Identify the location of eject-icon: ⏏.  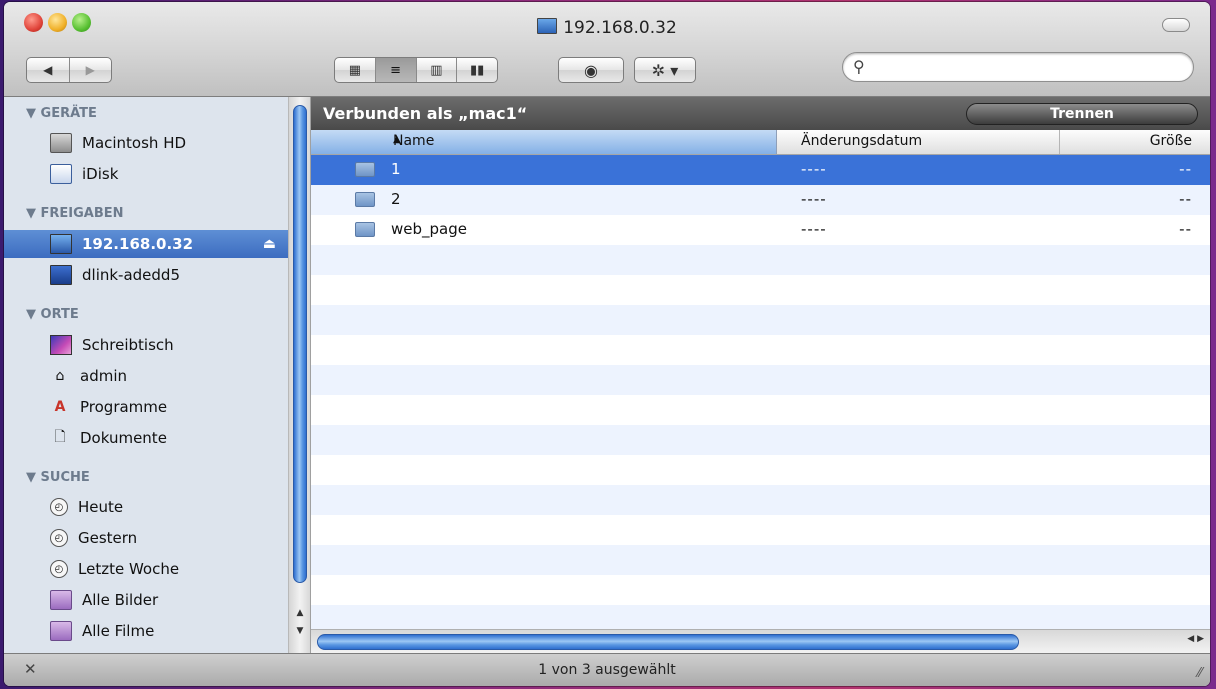
(269, 244).